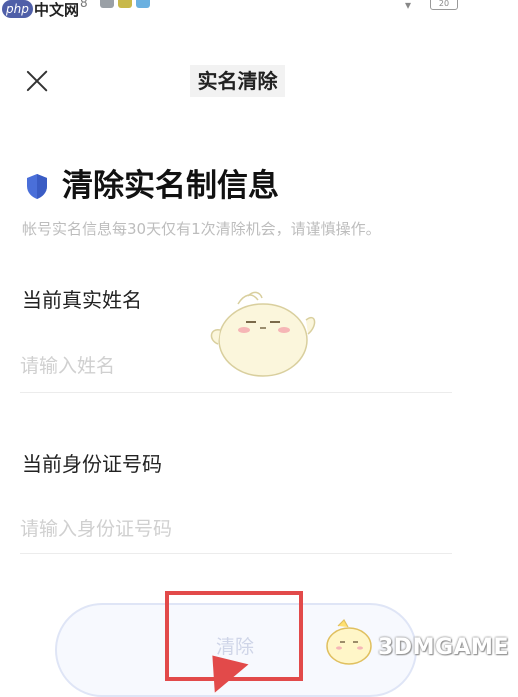 The height and width of the screenshot is (697, 518). I want to click on section-heading: 清除实名制信息, so click(170, 186).